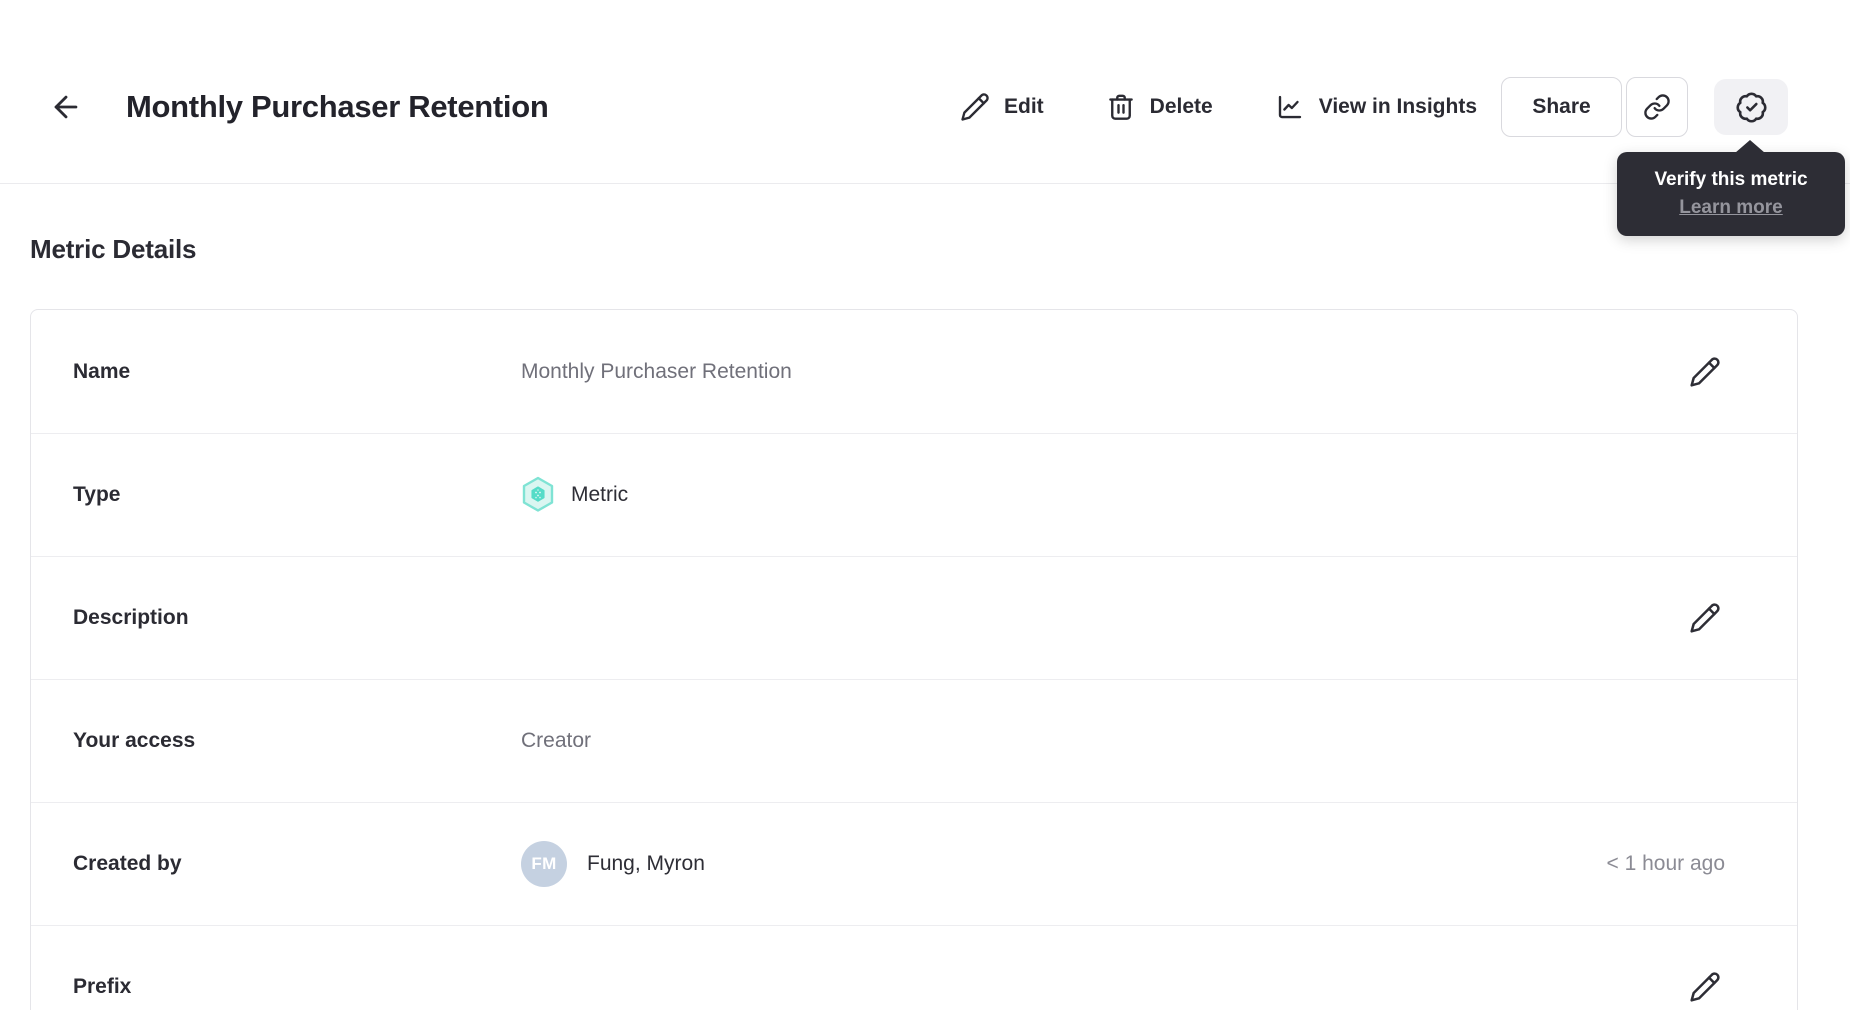 Image resolution: width=1850 pixels, height=1010 pixels. What do you see at coordinates (600, 494) in the screenshot?
I see `type-value: Metric` at bounding box center [600, 494].